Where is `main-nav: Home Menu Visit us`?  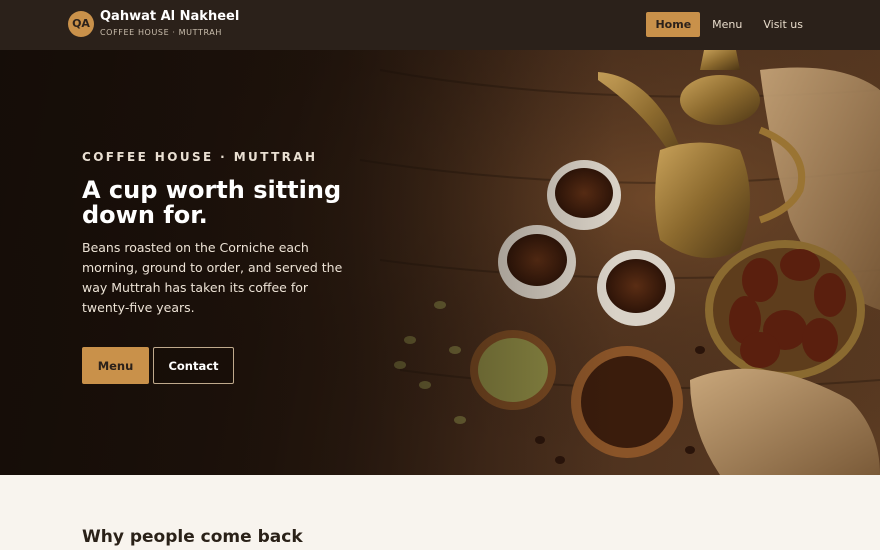
main-nav: Home Menu Visit us is located at coordinates (727, 24).